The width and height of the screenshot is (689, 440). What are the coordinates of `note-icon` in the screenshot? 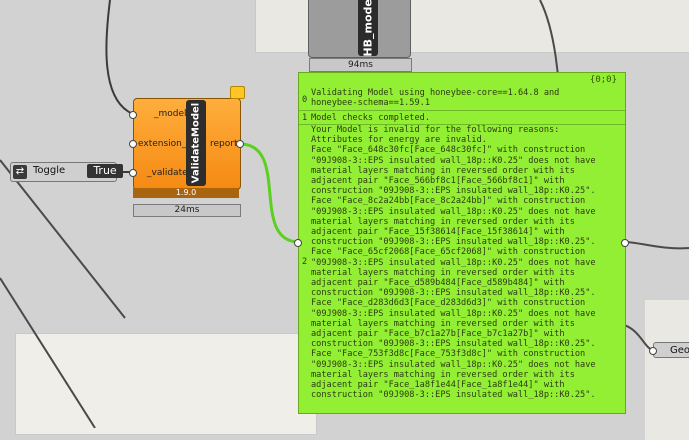 It's located at (237, 92).